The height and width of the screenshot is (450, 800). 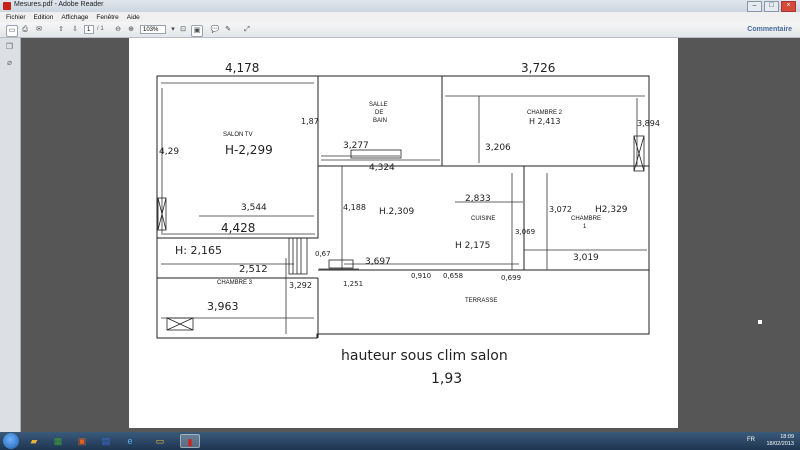 I want to click on room-salle-line1: SALLE, so click(x=378, y=105).